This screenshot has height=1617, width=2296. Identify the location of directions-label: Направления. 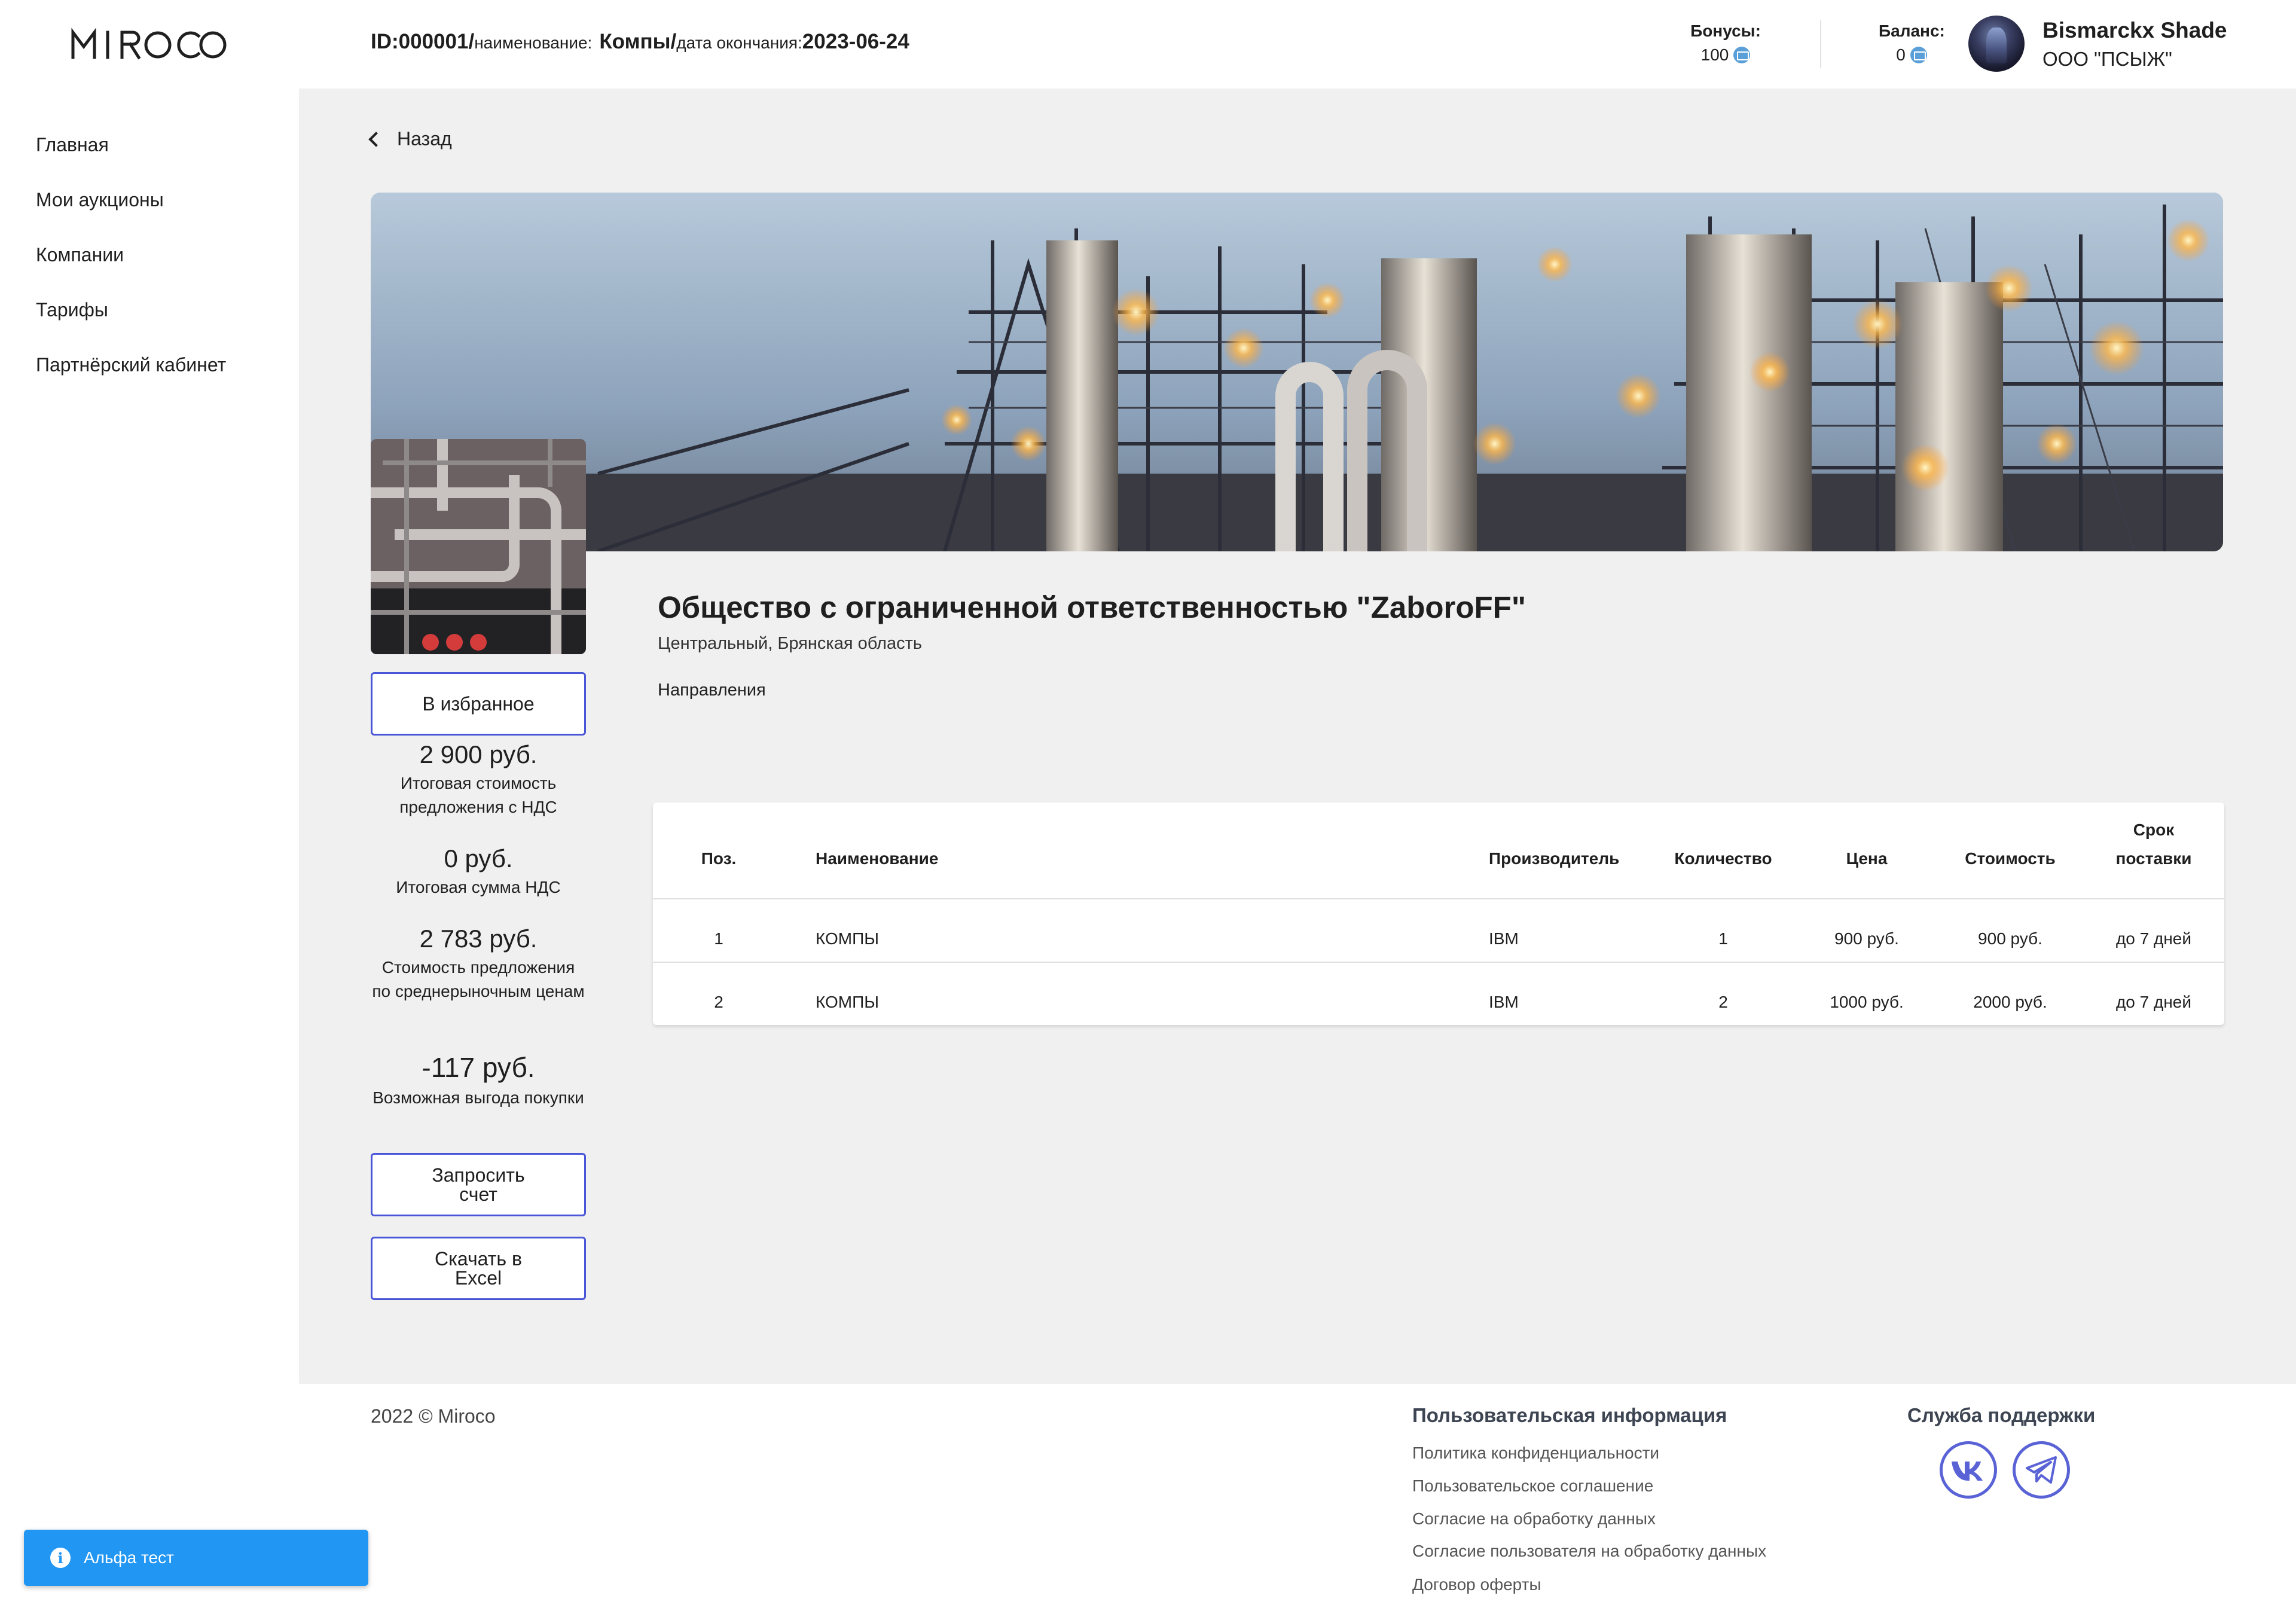
(712, 690).